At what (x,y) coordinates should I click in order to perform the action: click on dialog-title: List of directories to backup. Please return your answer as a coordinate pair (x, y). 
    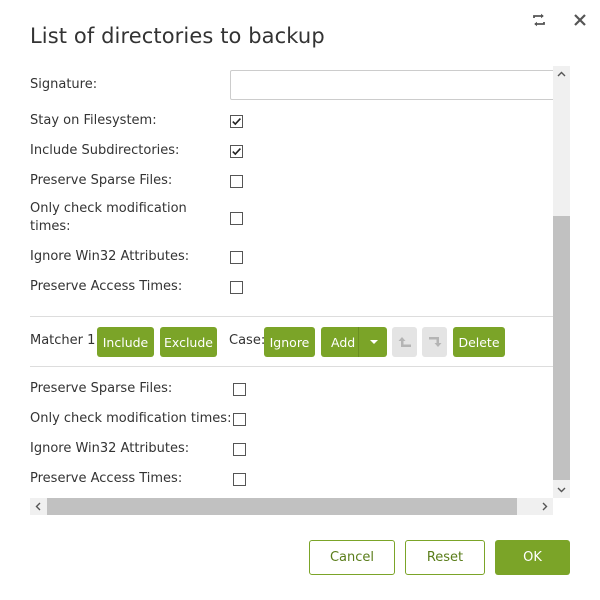
    Looking at the image, I should click on (177, 36).